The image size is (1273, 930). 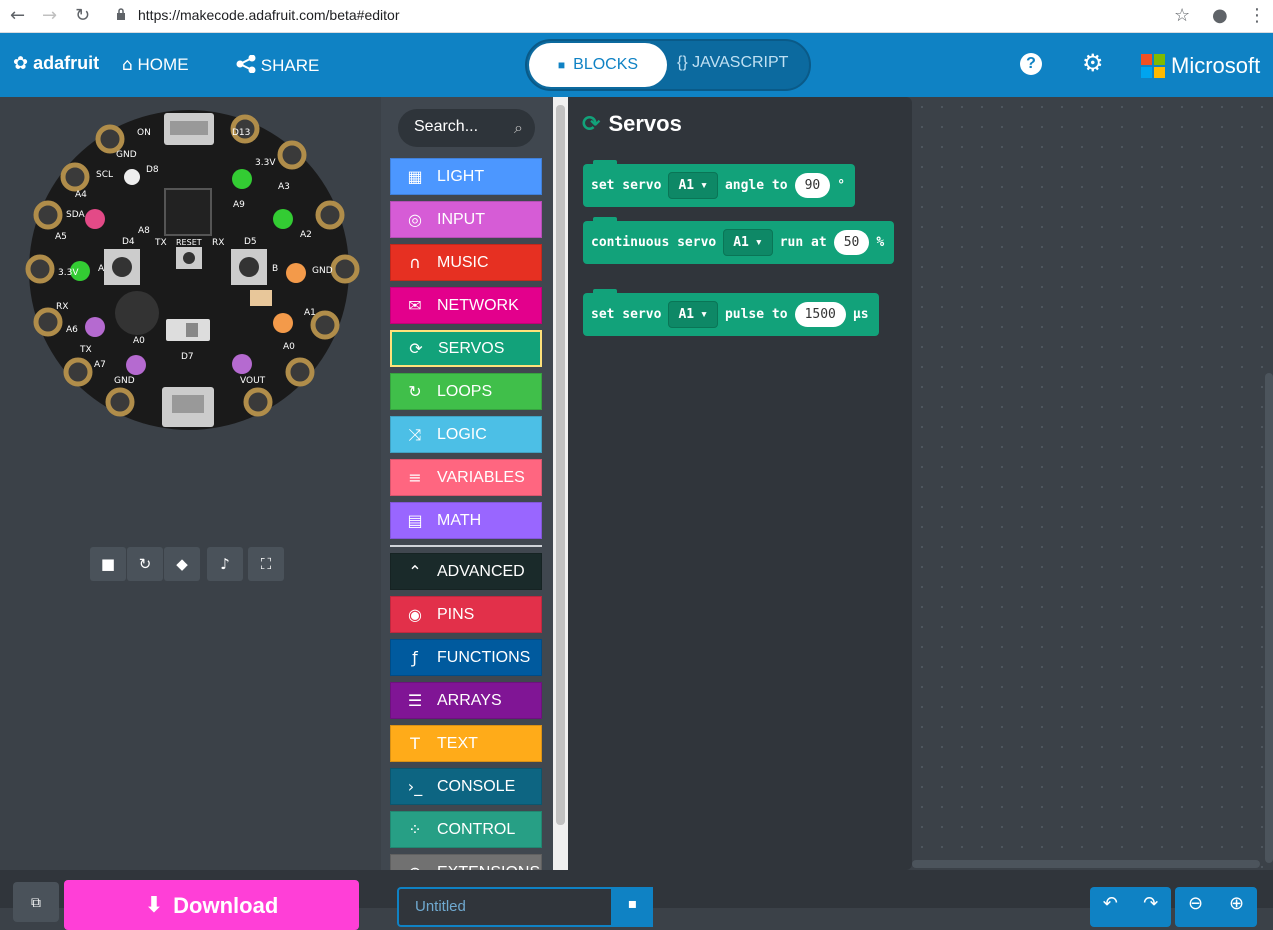 What do you see at coordinates (128, 242) in the screenshot?
I see `label-d4: D4` at bounding box center [128, 242].